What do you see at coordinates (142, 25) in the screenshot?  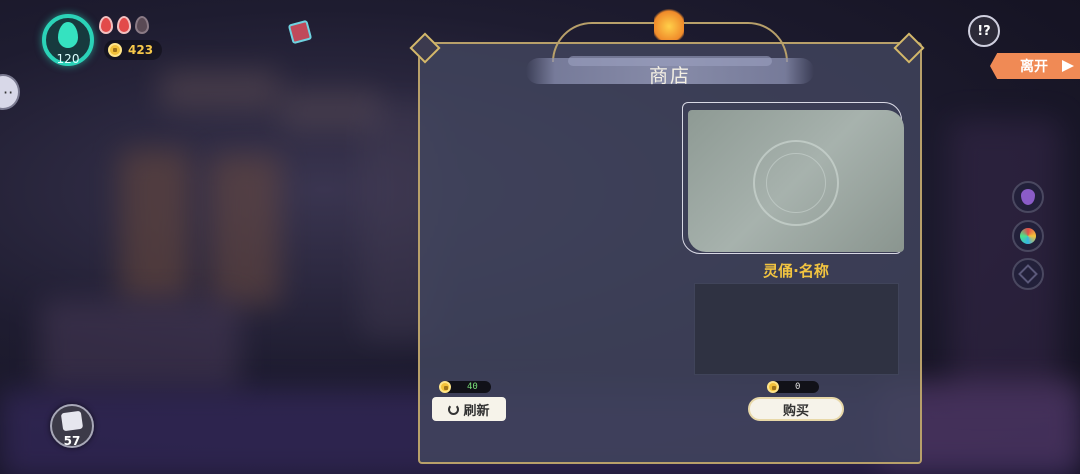 I see `empty-drop-icon` at bounding box center [142, 25].